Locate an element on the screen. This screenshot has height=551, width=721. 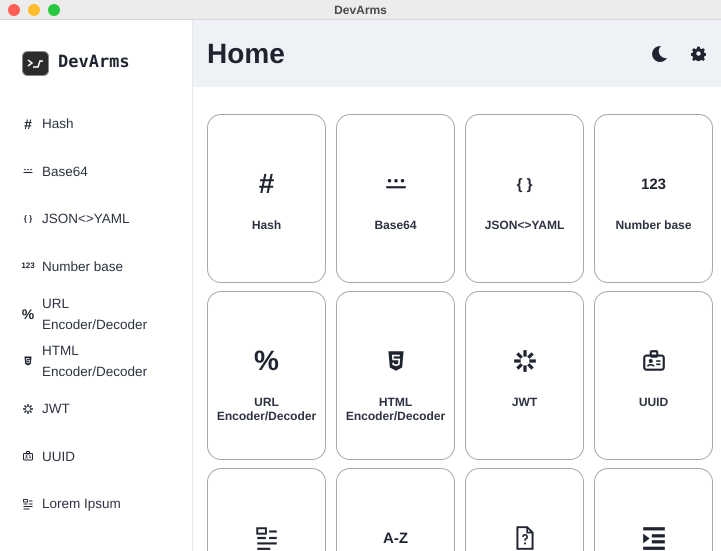
sidebar-item: 123 Number base is located at coordinates (107, 266).